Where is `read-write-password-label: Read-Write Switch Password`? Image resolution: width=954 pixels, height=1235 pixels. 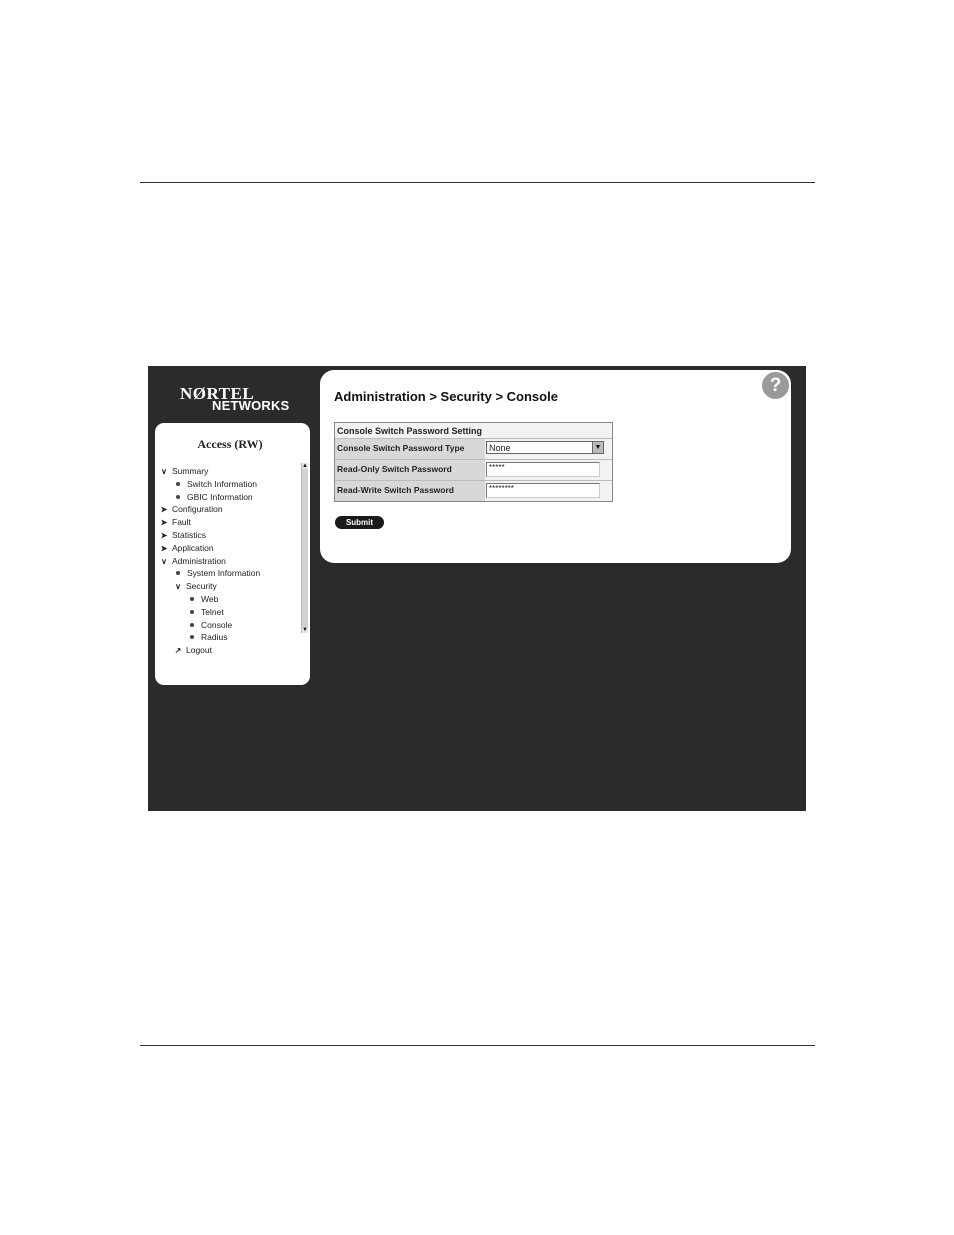 read-write-password-label: Read-Write Switch Password is located at coordinates (410, 491).